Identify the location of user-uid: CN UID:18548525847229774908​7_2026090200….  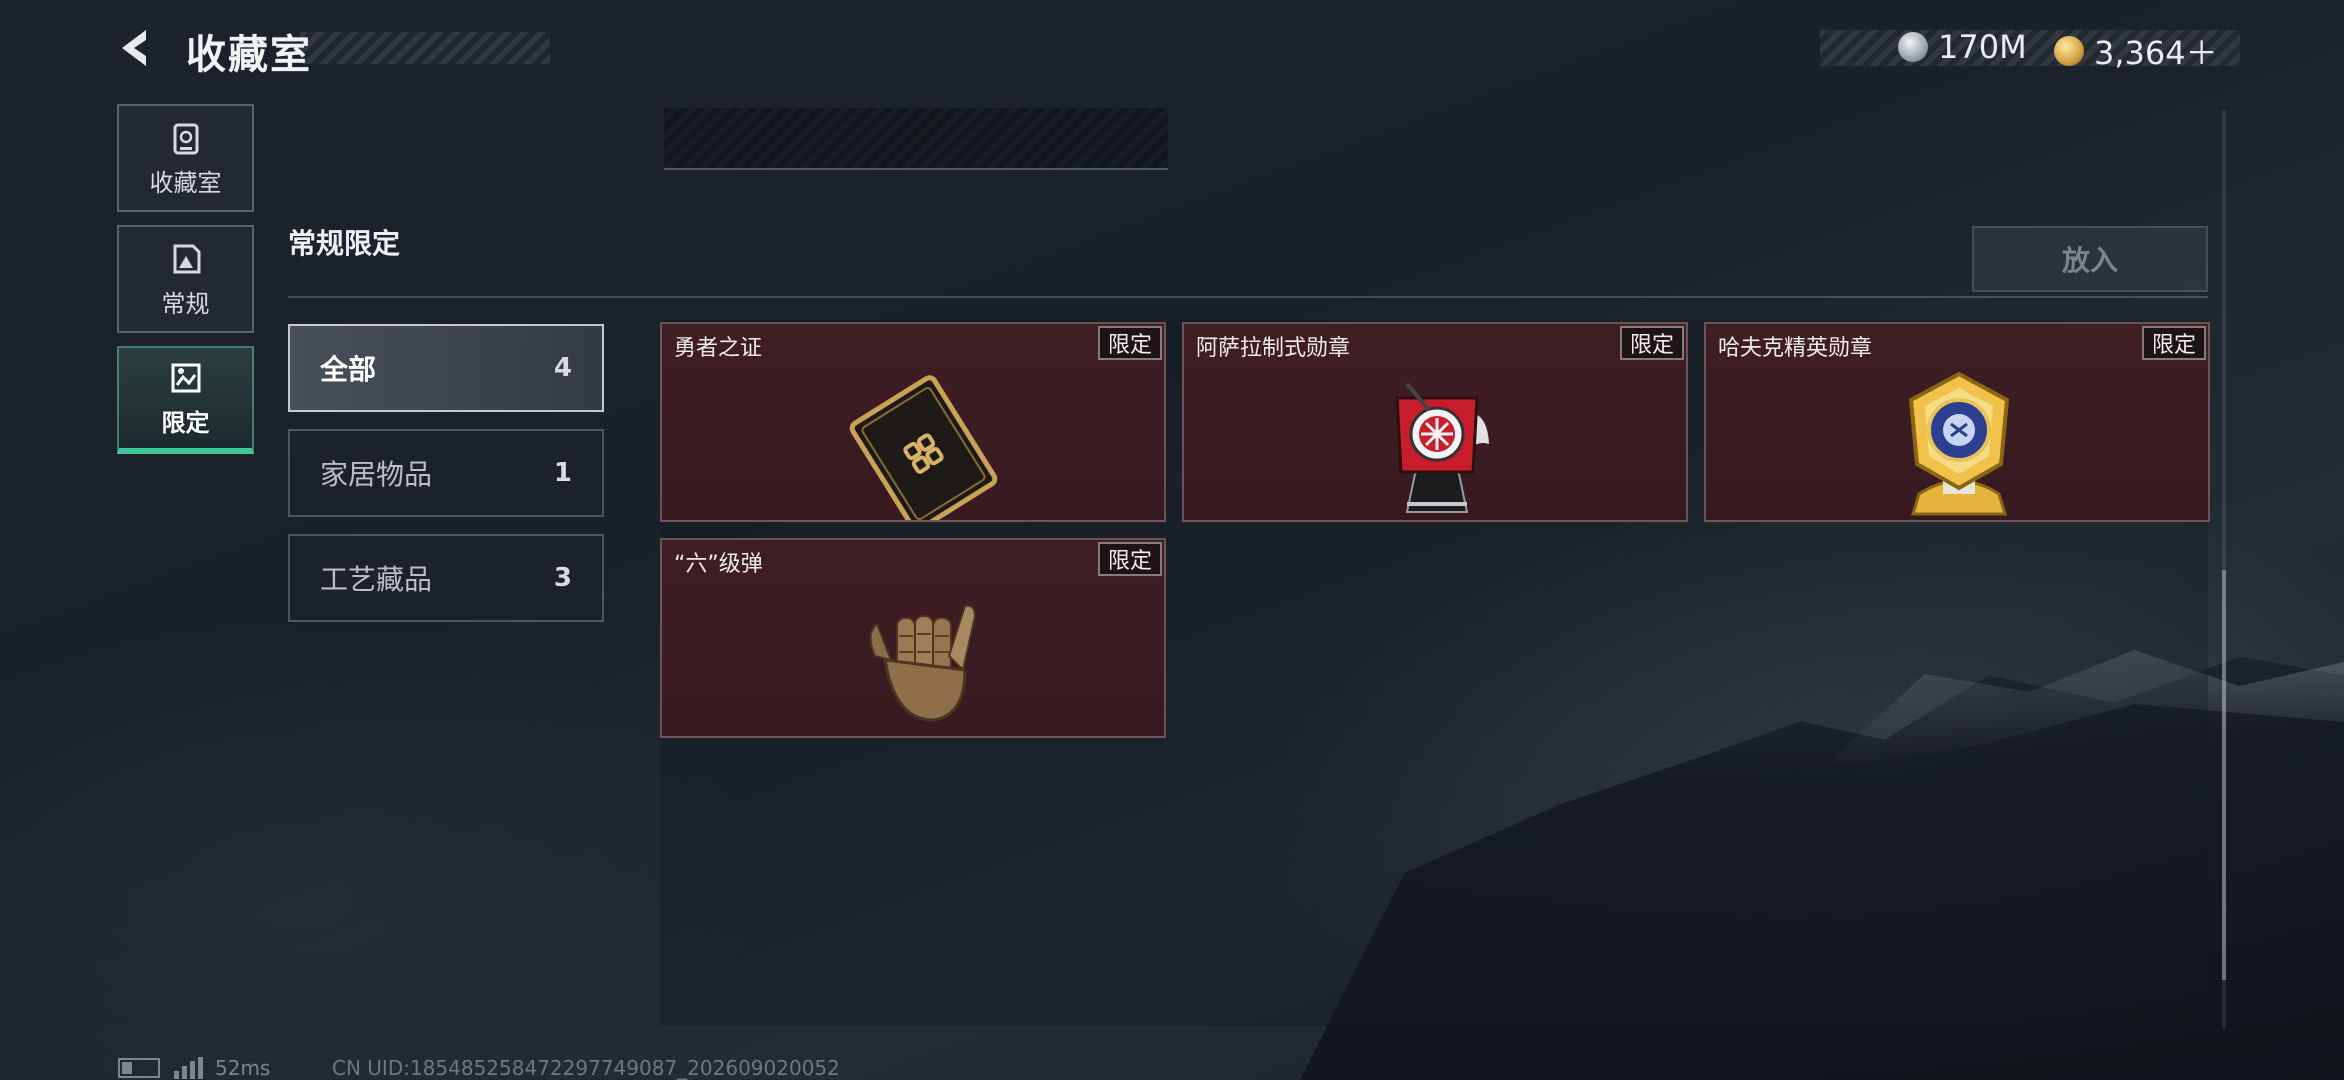
(586, 1068).